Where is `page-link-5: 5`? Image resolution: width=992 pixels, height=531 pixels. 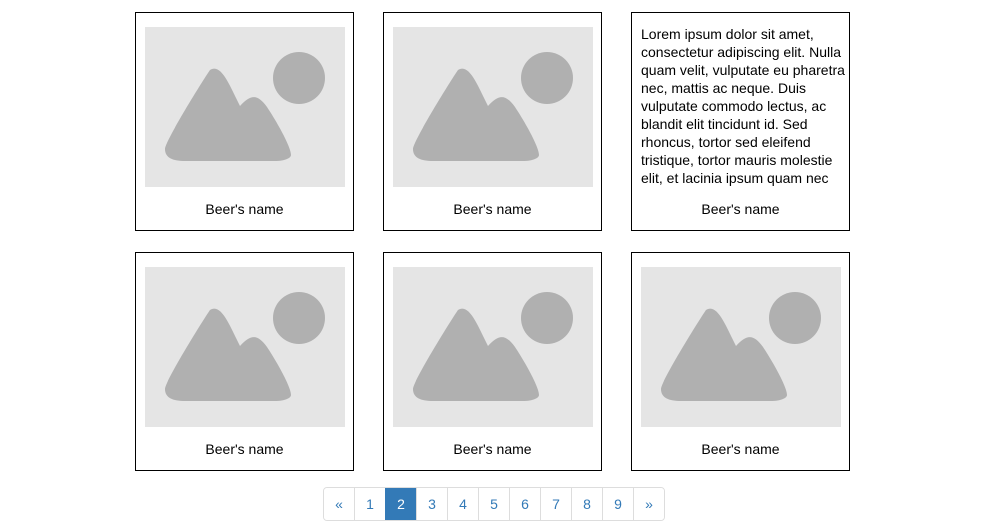
page-link-5: 5 is located at coordinates (493, 504).